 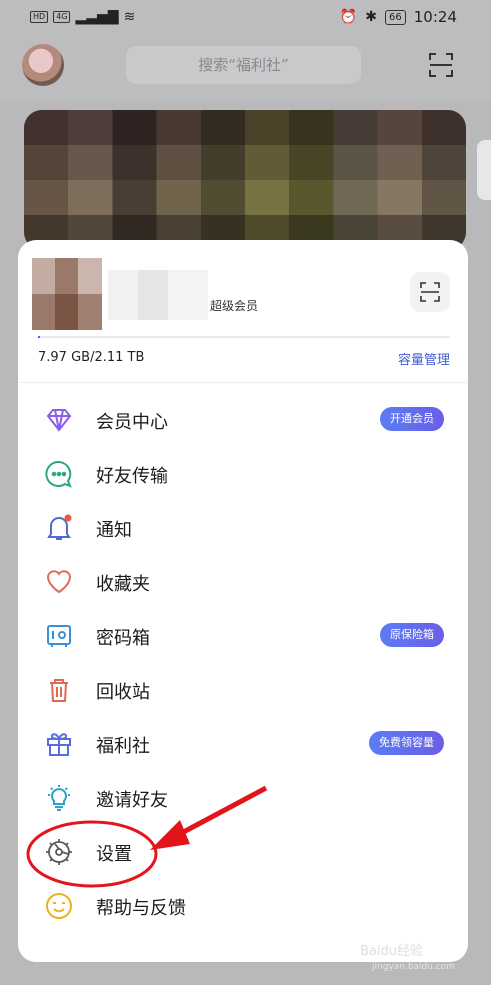 I want to click on signal-icon: ▂▃▅▇, so click(x=97, y=17).